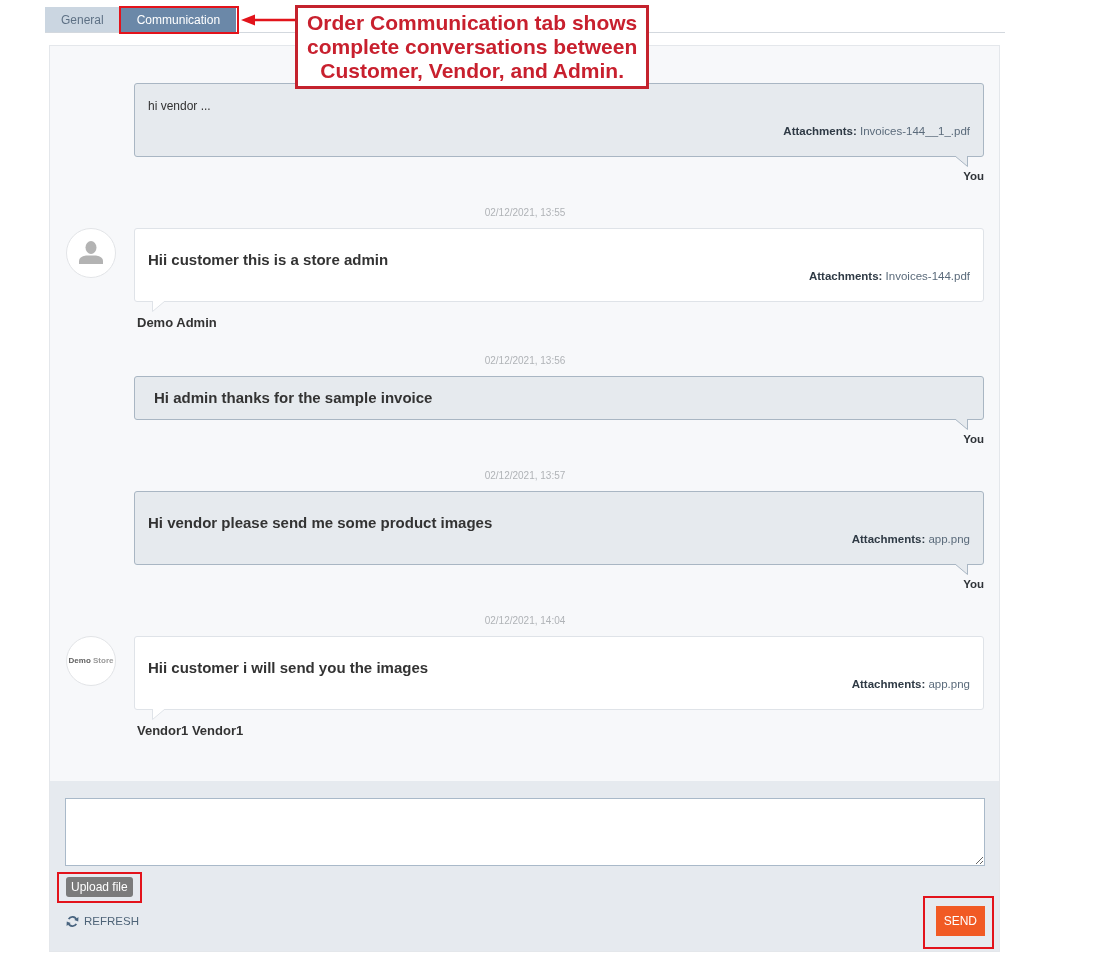 The height and width of the screenshot is (964, 1117). Describe the element at coordinates (269, 259) in the screenshot. I see `message-text: Hii customer this is a store admin` at that location.